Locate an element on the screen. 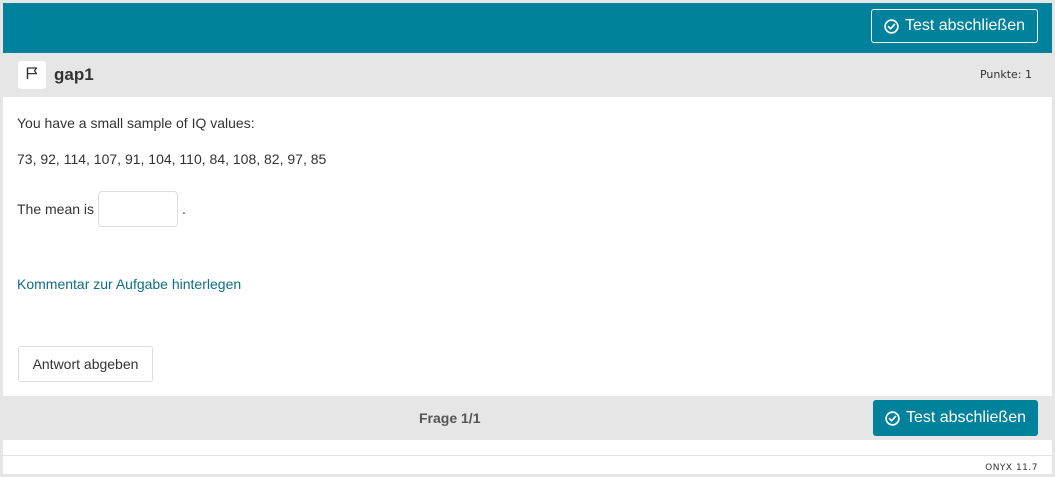 This screenshot has height=477, width=1055. question-pager: Frage 1/1 is located at coordinates (450, 418).